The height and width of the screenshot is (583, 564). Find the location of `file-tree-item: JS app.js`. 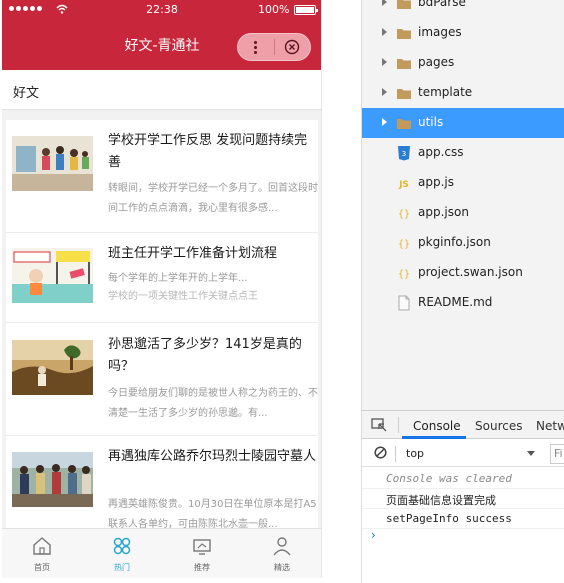

file-tree-item: JS app.js is located at coordinates (463, 183).